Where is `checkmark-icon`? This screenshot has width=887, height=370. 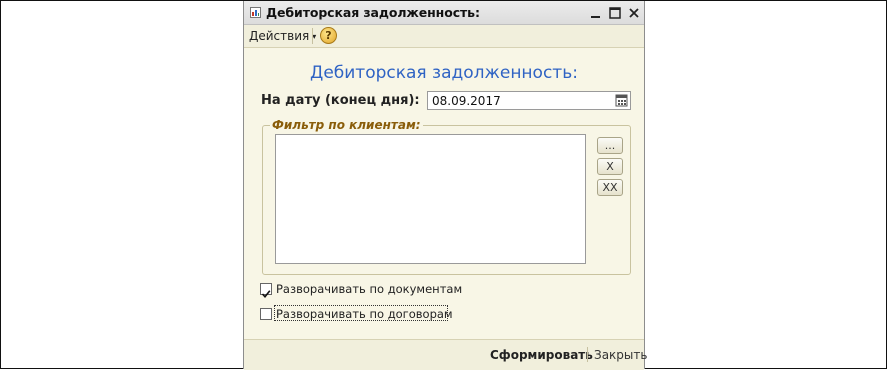 checkmark-icon is located at coordinates (266, 294).